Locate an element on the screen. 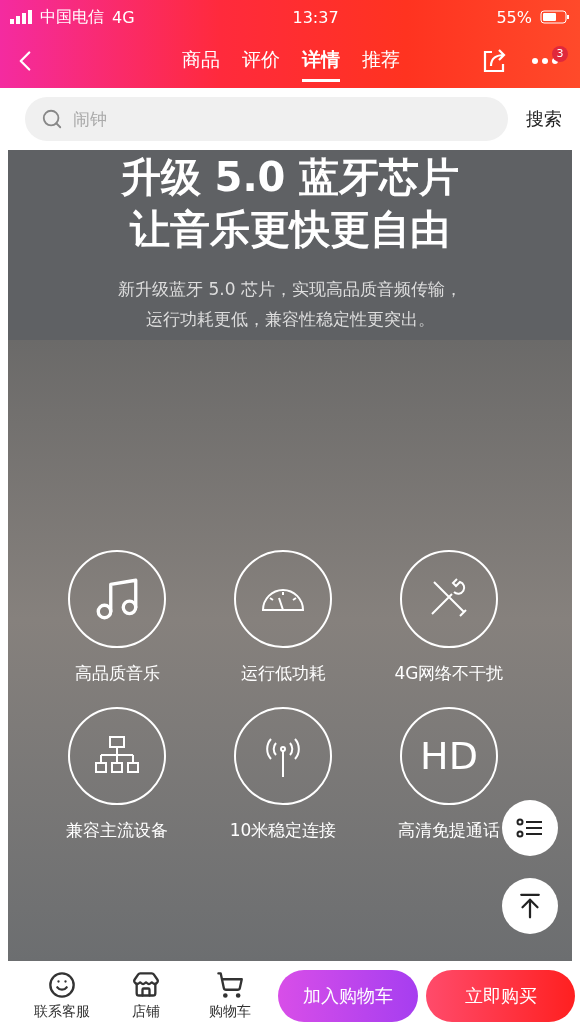 The image size is (580, 1031). bottom-nav-item: 店铺 is located at coordinates (146, 996).